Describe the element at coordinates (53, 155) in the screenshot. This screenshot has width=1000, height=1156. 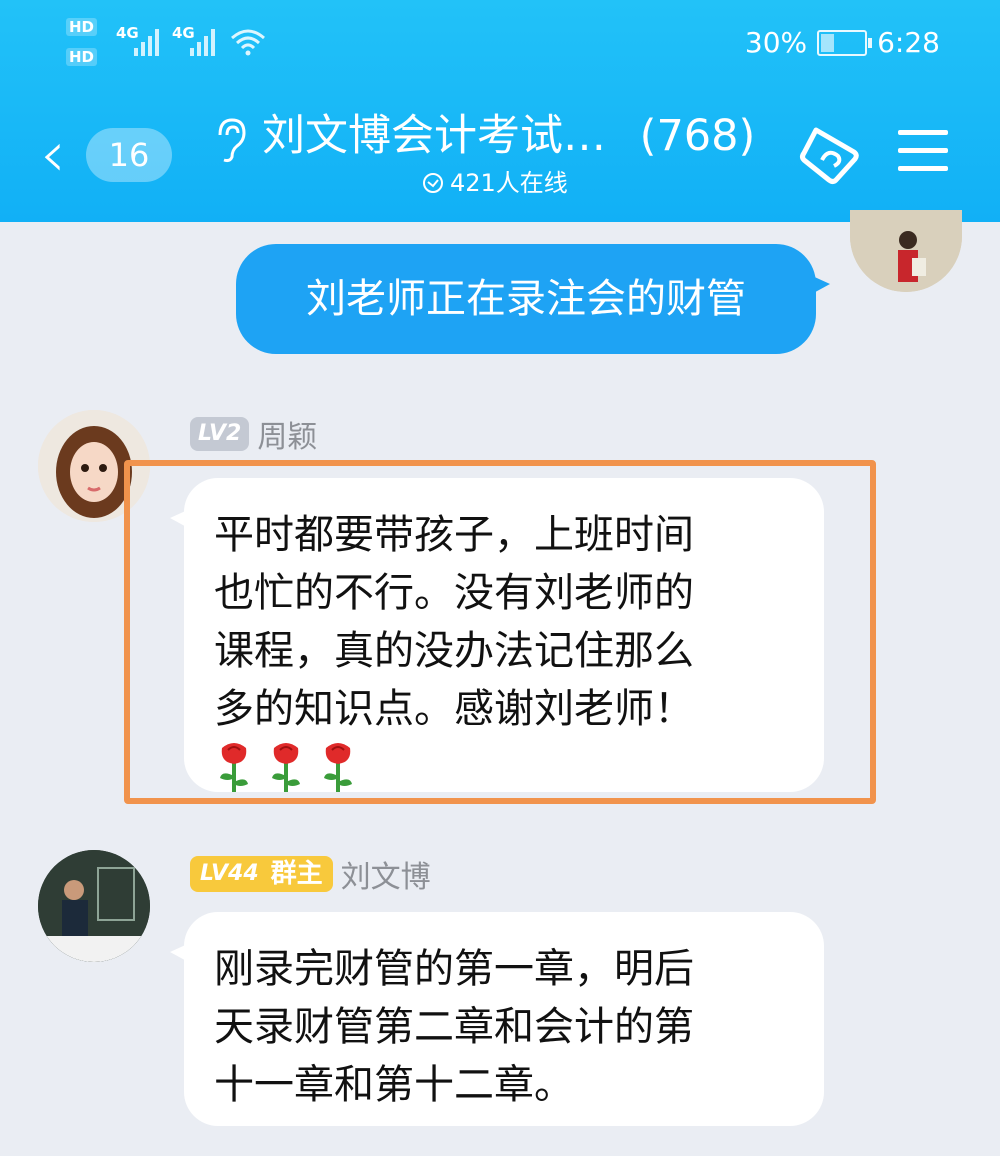
I see `back-chevron-icon: ‹` at that location.